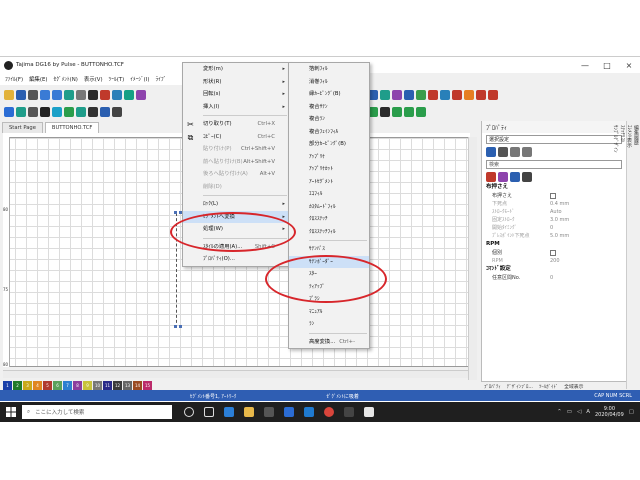 Image resolution: width=640 pixels, height=480 pixels. I want to click on sub_menu-item: ｸﾛｽｽﾃｯﾁ, so click(329, 219).